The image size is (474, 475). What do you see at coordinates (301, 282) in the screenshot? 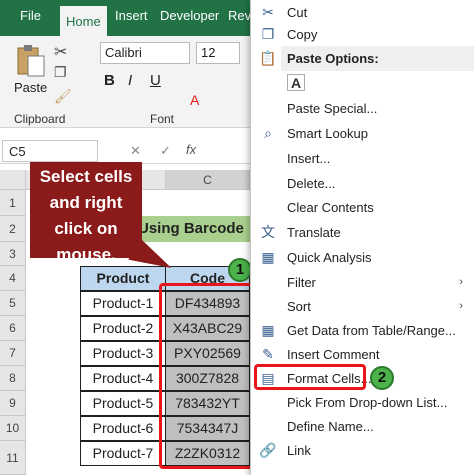
I see `menu-item-label: Filter` at bounding box center [301, 282].